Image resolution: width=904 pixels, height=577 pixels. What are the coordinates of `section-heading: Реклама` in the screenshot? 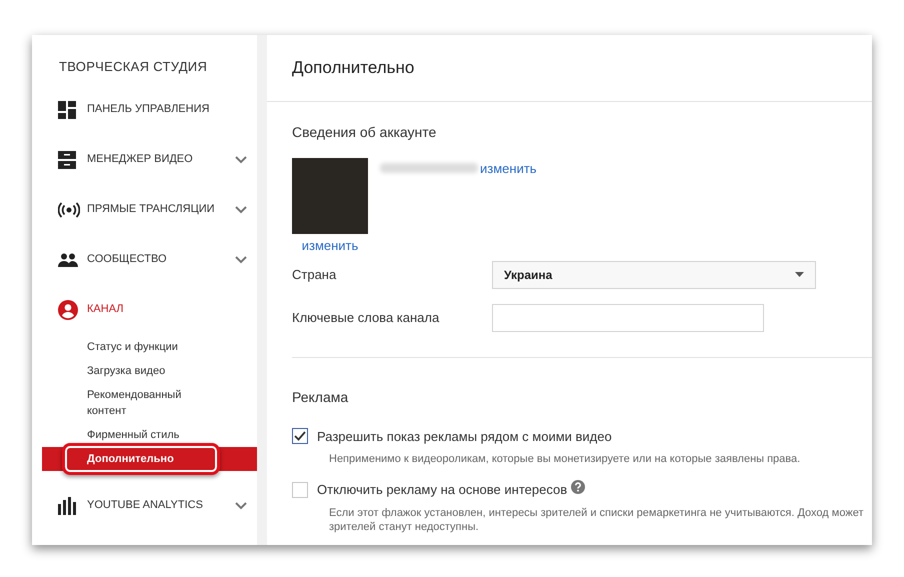 It's located at (321, 397).